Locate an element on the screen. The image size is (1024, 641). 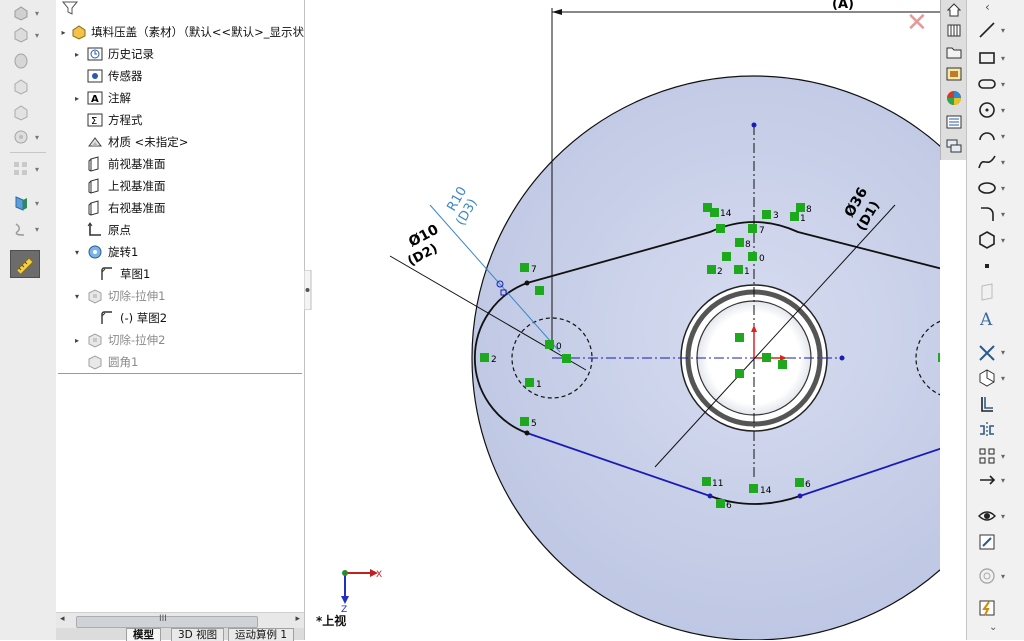
text-tool-button: A is located at coordinates (997, 318).